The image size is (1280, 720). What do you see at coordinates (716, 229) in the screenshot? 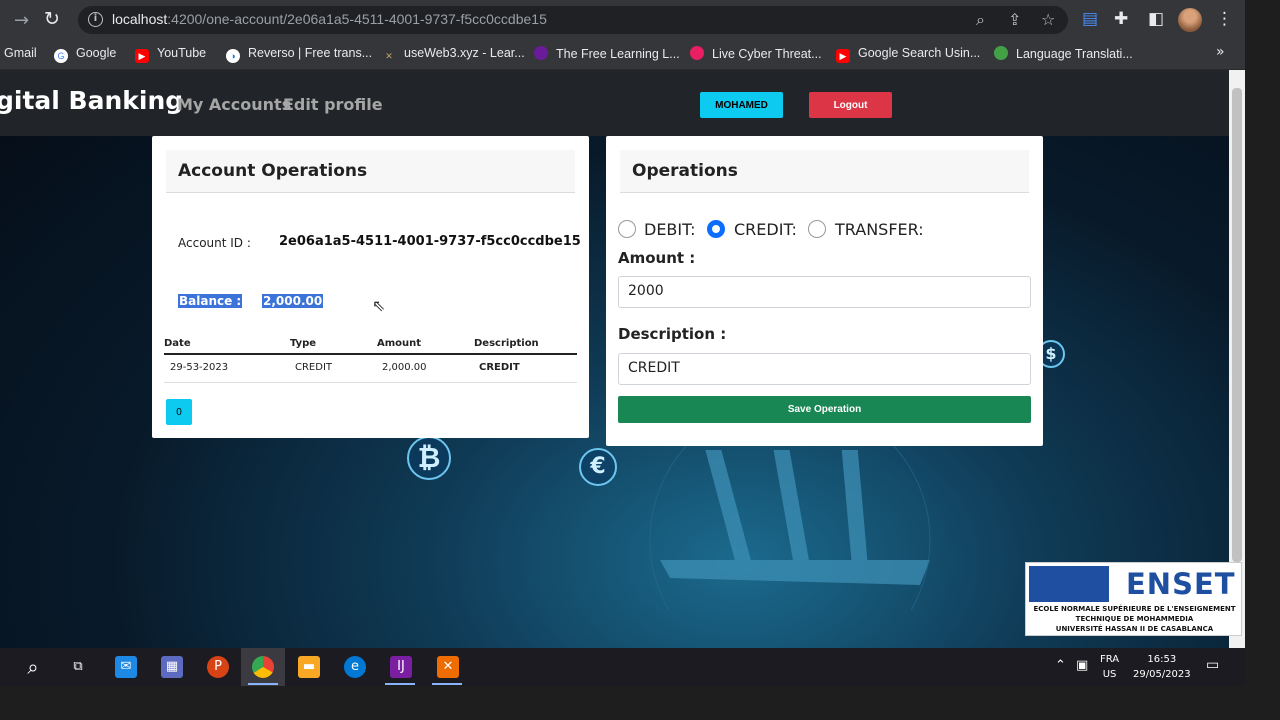
I see `radio-credit` at bounding box center [716, 229].